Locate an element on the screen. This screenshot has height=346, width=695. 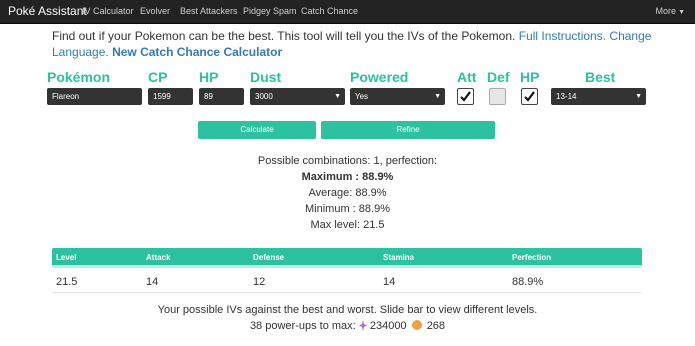
label-att: Att is located at coordinates (467, 77).